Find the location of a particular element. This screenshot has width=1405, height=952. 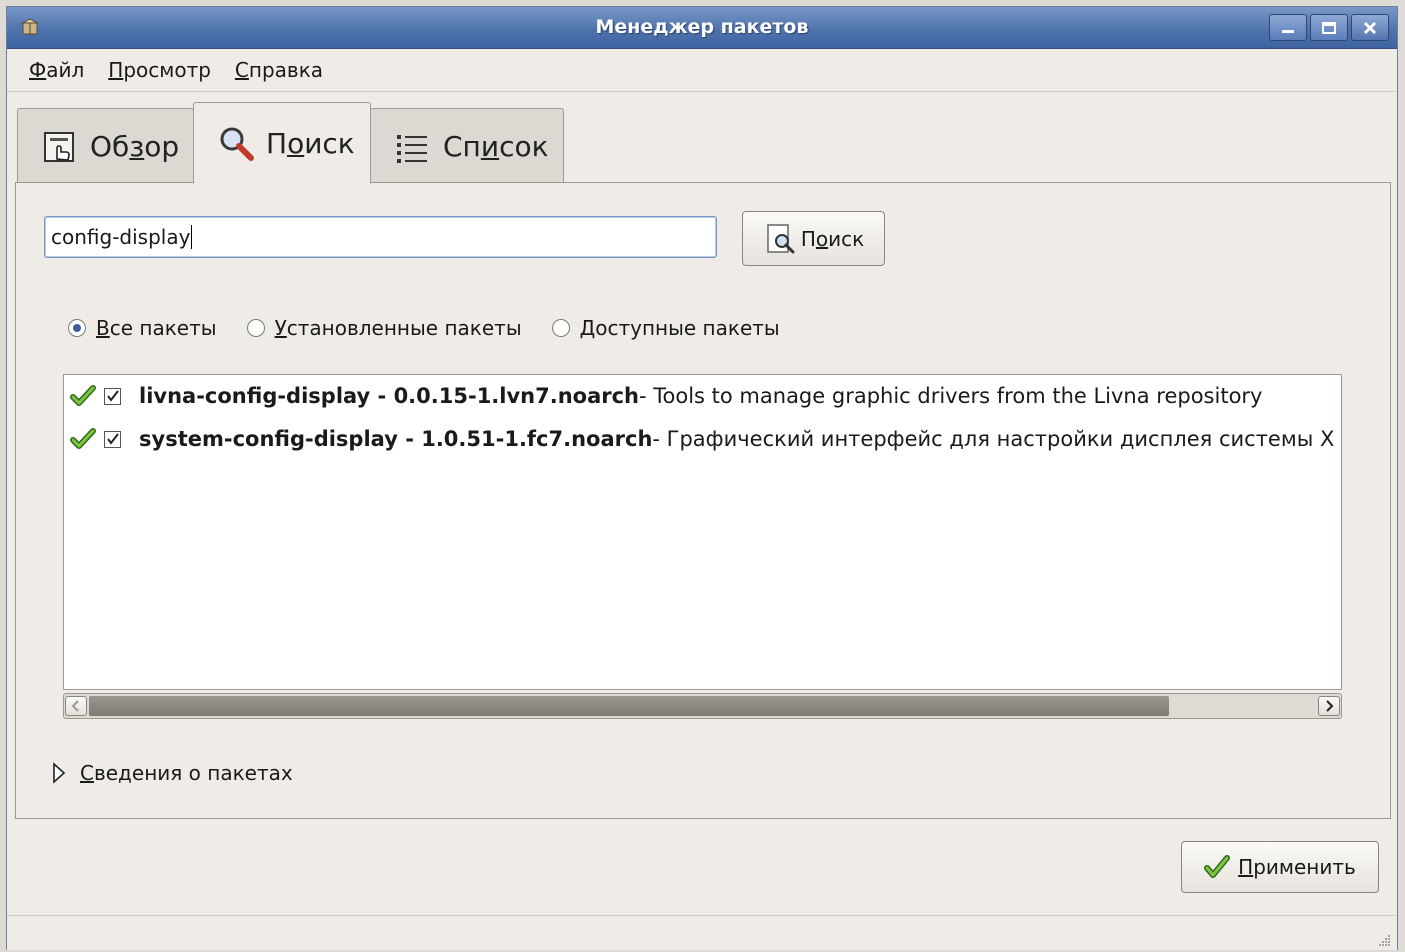

radio-all-indicator is located at coordinates (77, 328).